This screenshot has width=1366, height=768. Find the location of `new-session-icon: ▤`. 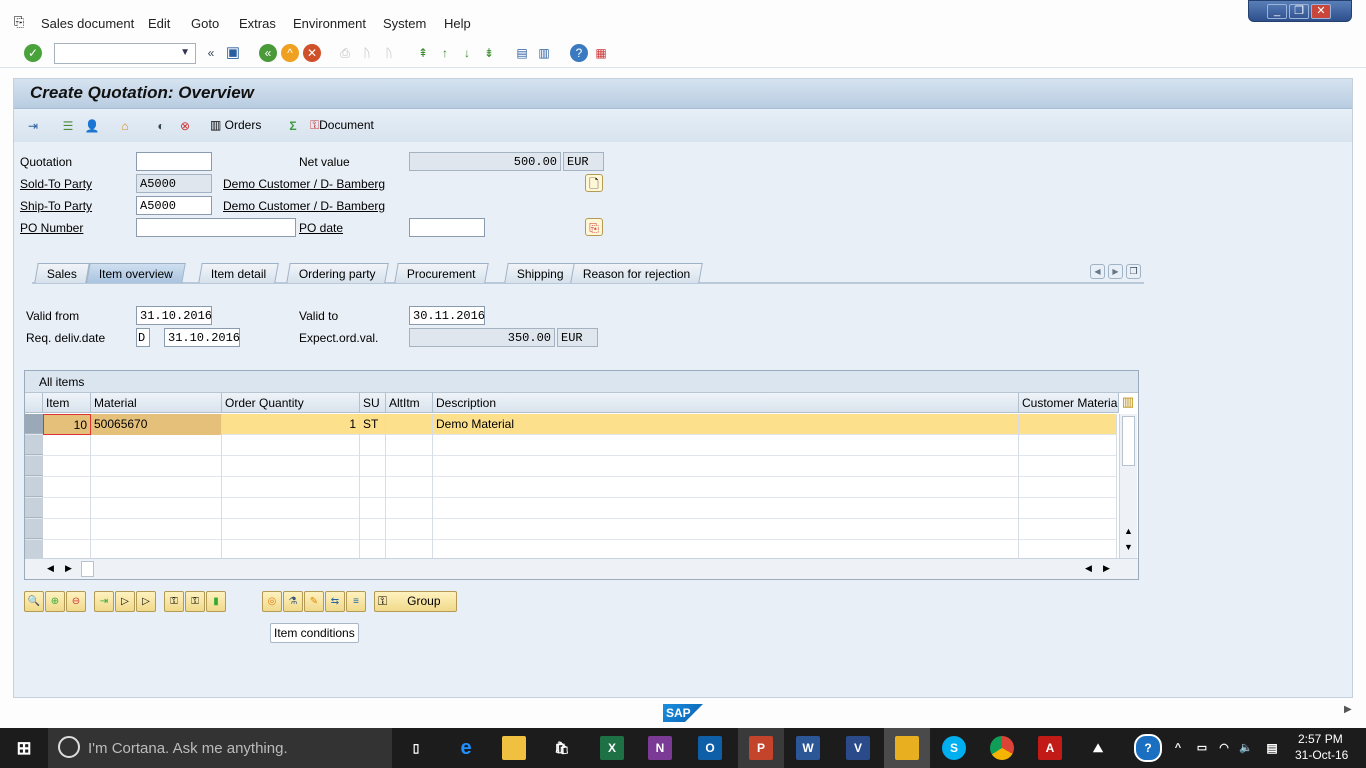

new-session-icon: ▤ is located at coordinates (522, 53).